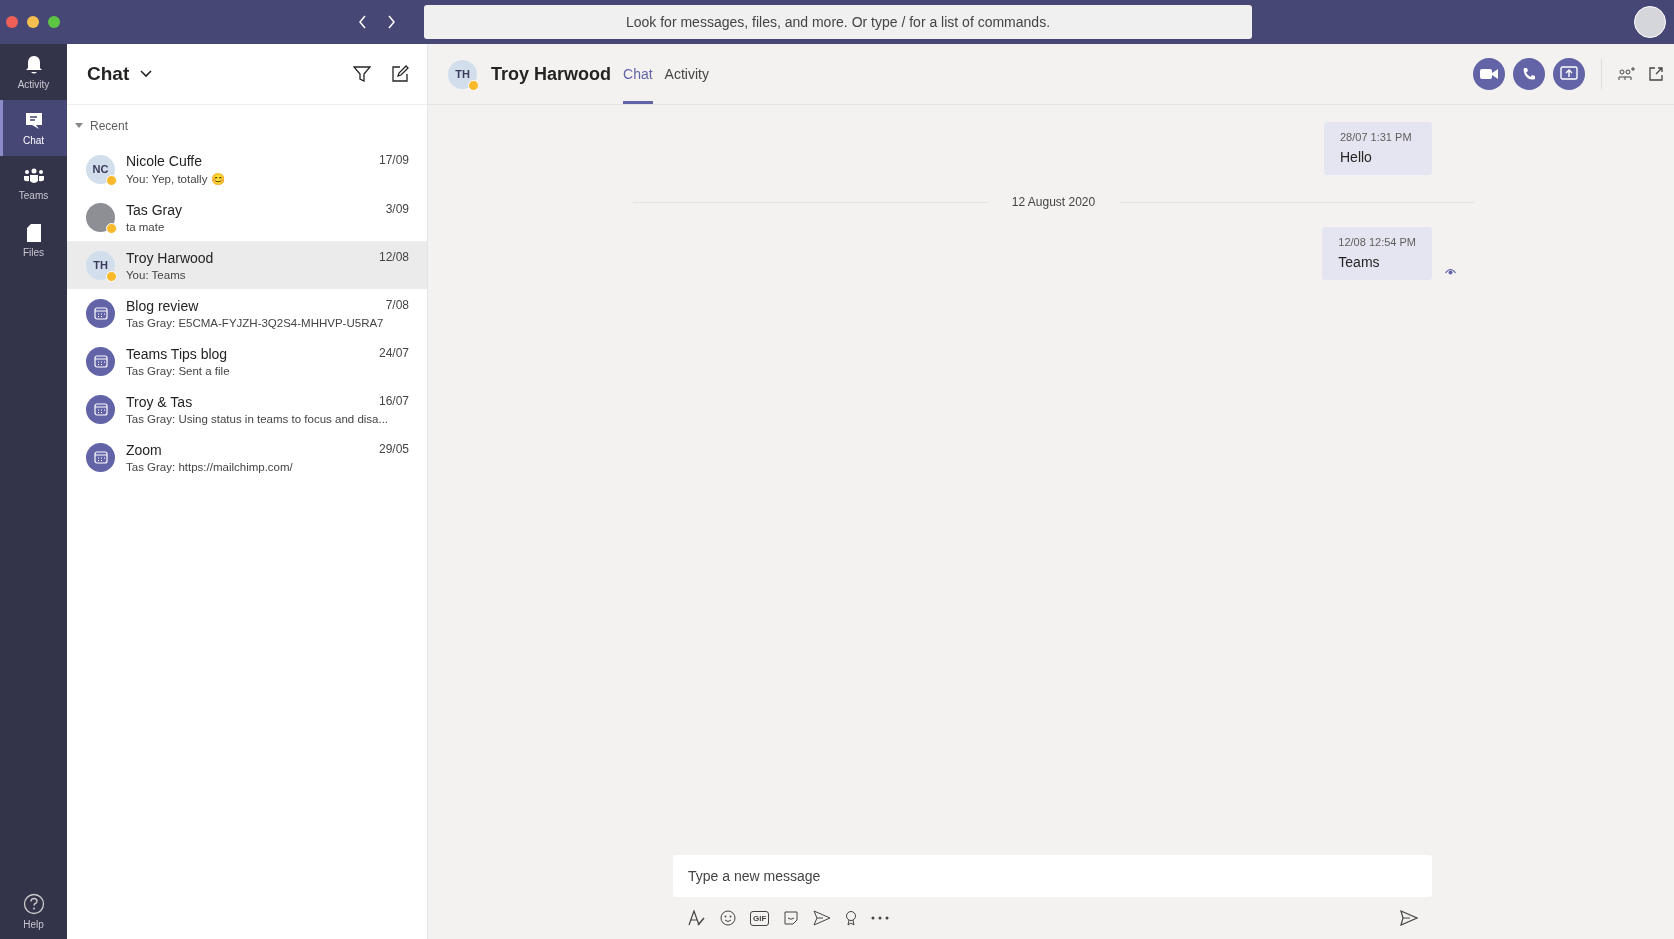 The height and width of the screenshot is (939, 1674). Describe the element at coordinates (1359, 262) in the screenshot. I see `message-text: Teams` at that location.